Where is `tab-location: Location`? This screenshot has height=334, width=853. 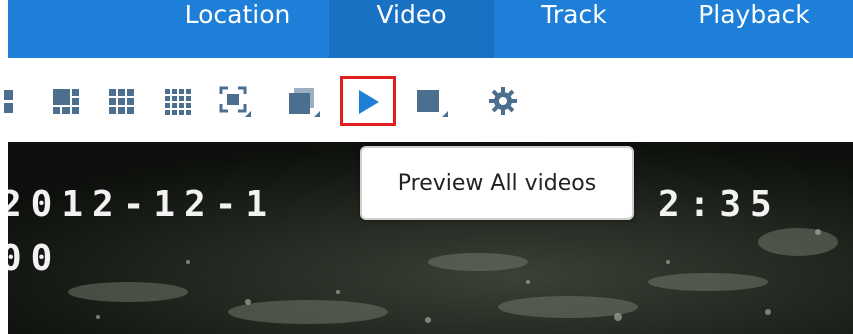
tab-location: Location is located at coordinates (237, 29).